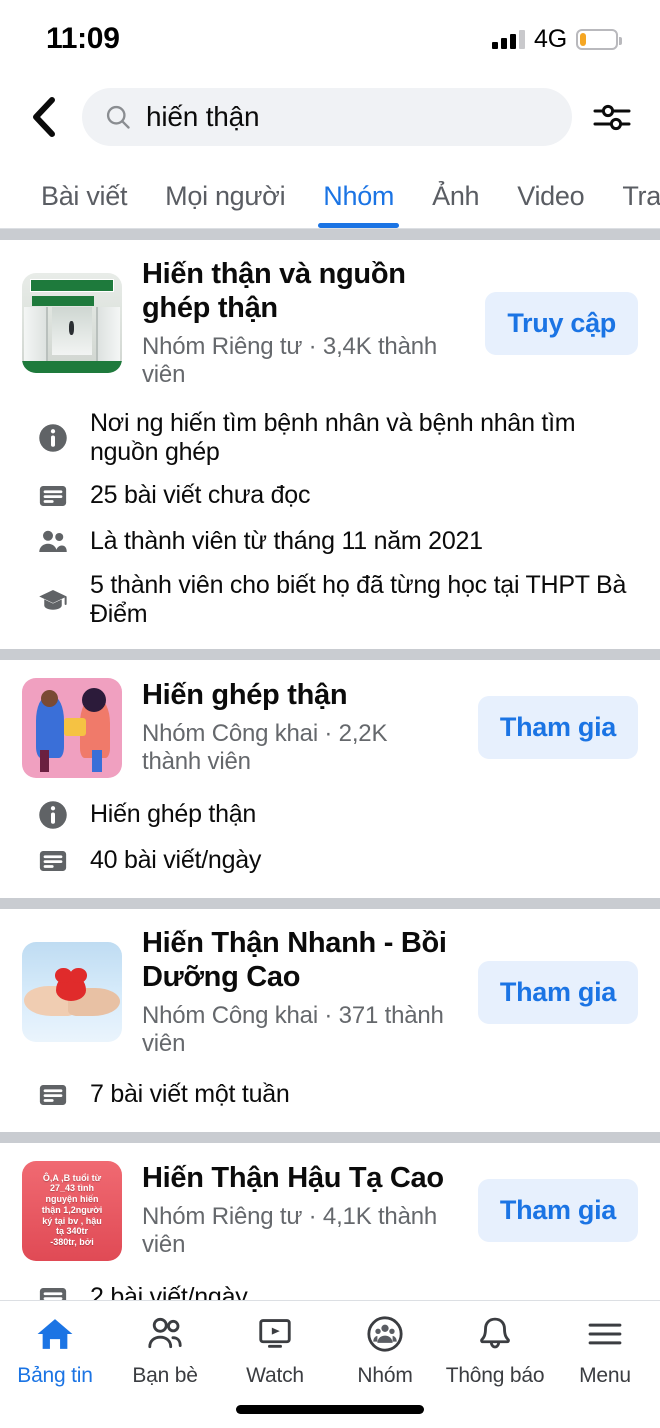 This screenshot has height=1428, width=660. I want to click on group-name: Hiến ghép thận, so click(245, 695).